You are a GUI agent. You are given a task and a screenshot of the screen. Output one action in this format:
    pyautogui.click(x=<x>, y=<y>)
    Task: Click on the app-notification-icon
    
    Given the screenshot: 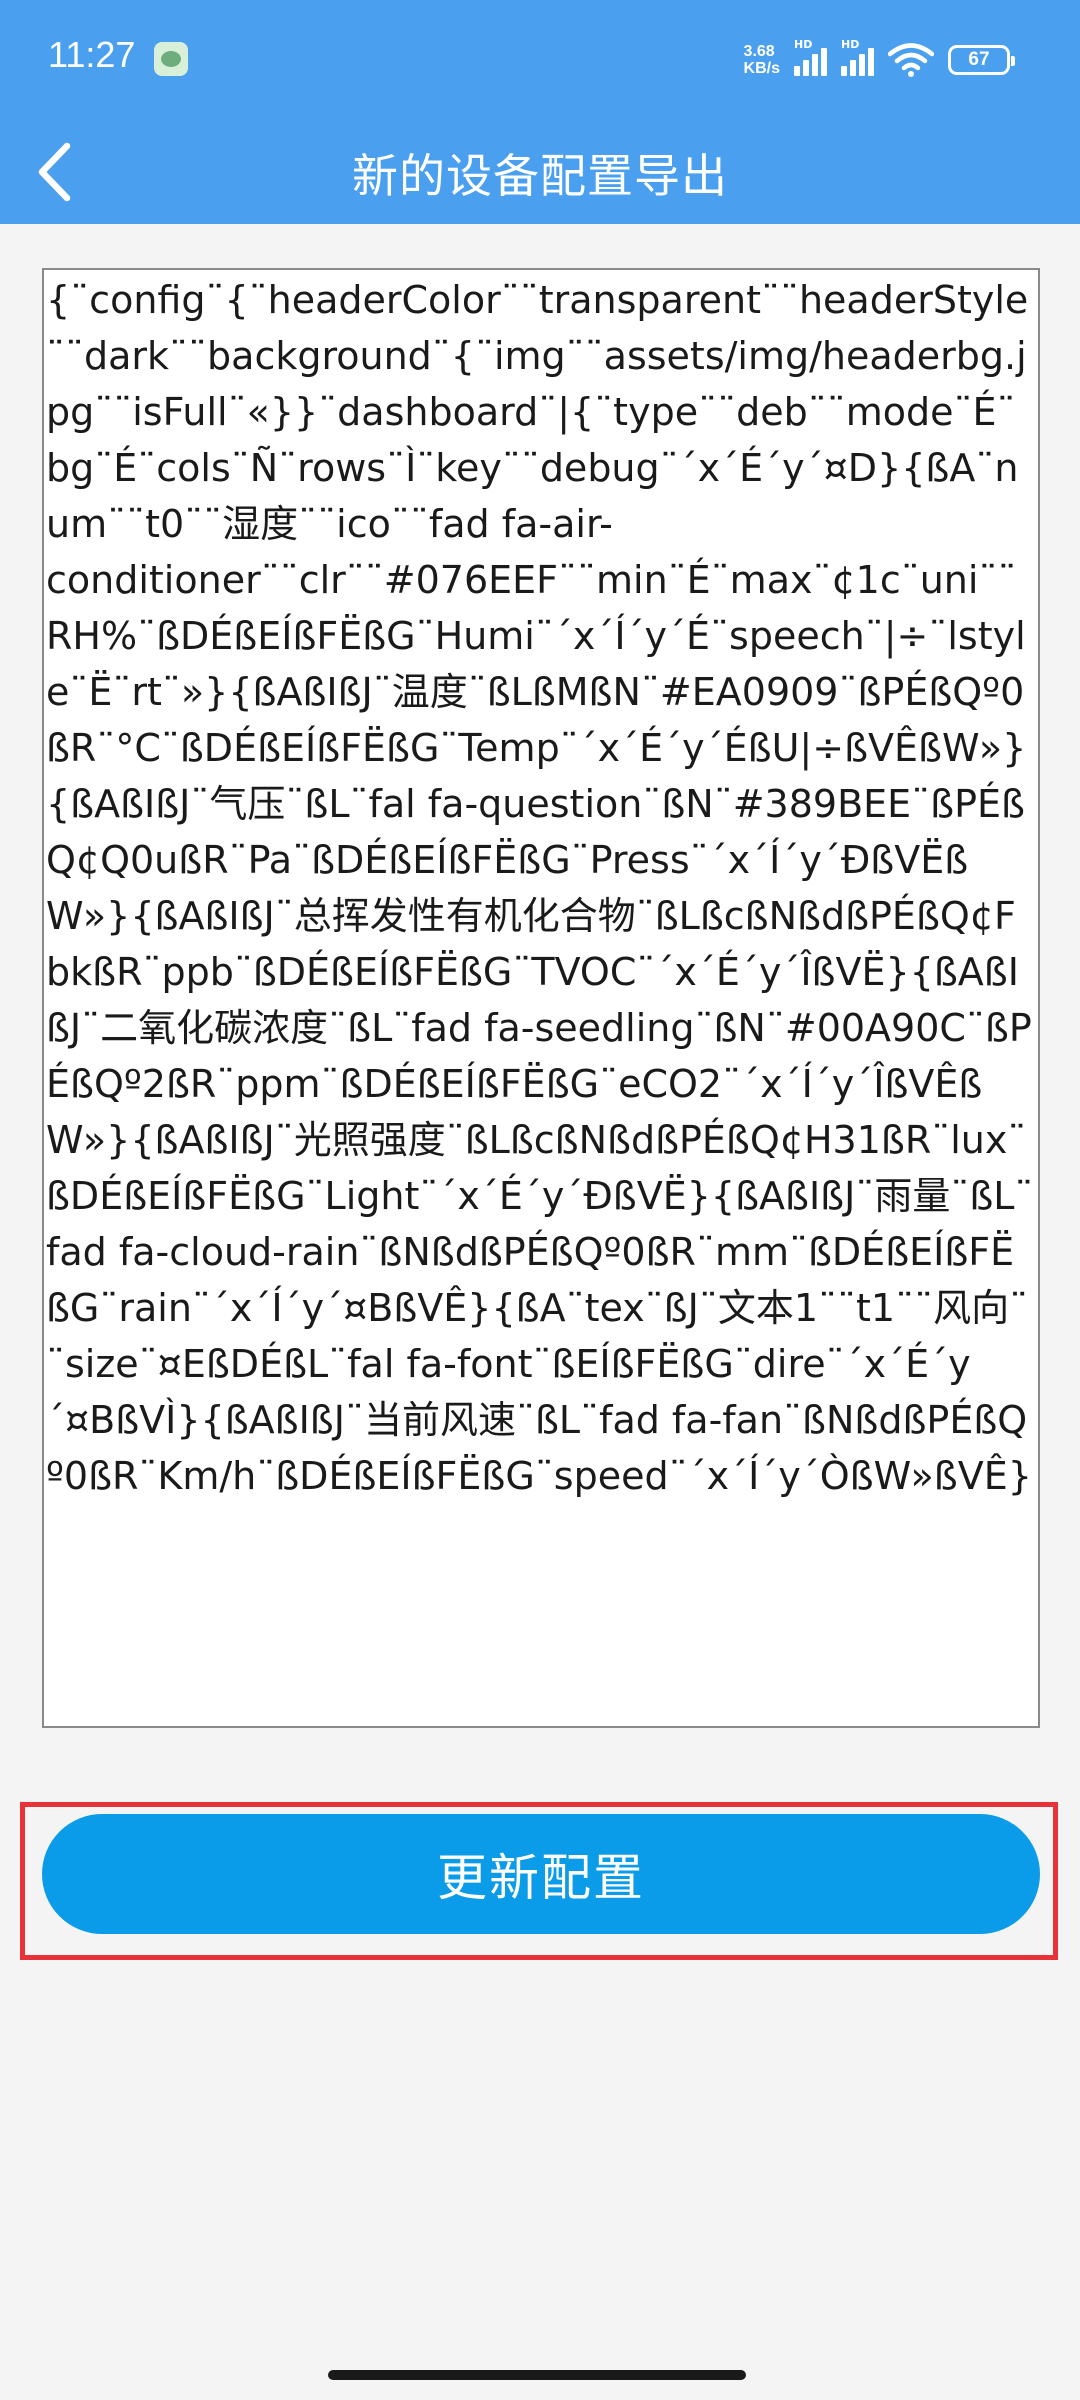 What is the action you would take?
    pyautogui.click(x=171, y=59)
    